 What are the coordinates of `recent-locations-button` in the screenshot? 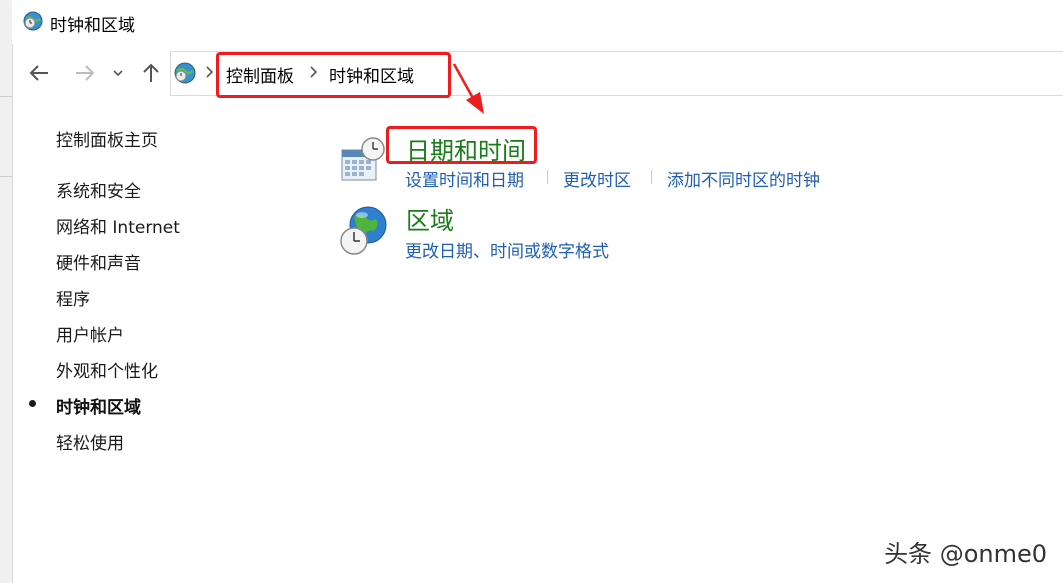 It's located at (118, 73).